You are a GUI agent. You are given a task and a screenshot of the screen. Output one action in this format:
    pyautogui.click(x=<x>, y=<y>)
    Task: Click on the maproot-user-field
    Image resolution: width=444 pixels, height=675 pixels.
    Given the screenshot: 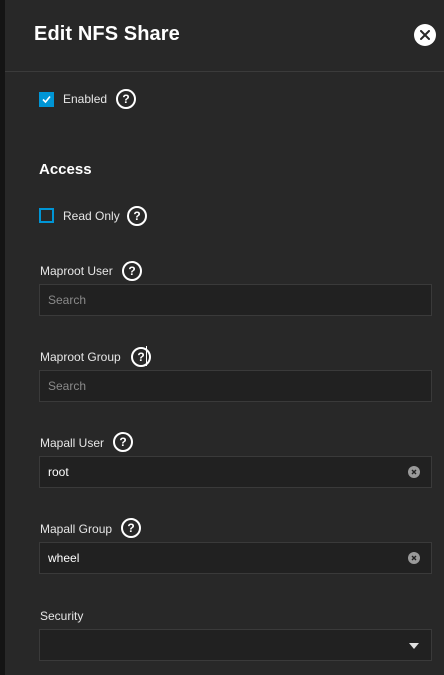 What is the action you would take?
    pyautogui.click(x=235, y=300)
    